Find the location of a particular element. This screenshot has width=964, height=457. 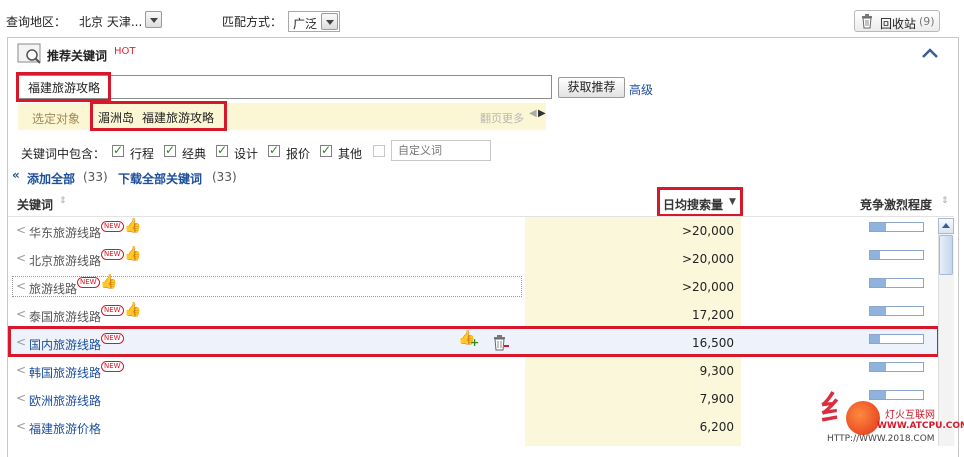

column-header-competition: 竞争激烈程度 is located at coordinates (896, 204).